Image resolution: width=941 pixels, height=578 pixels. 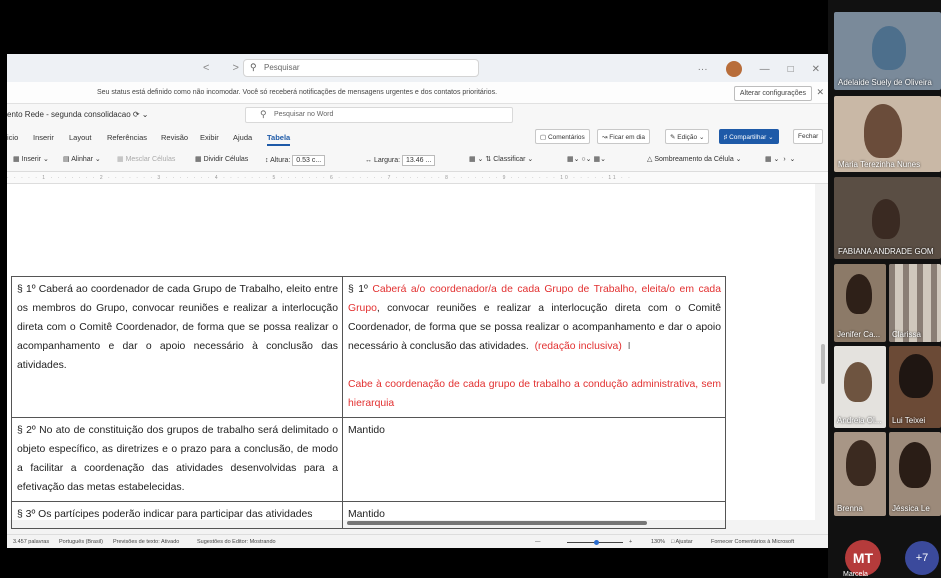 I want to click on participant-name: Clarissa, so click(x=906, y=334).